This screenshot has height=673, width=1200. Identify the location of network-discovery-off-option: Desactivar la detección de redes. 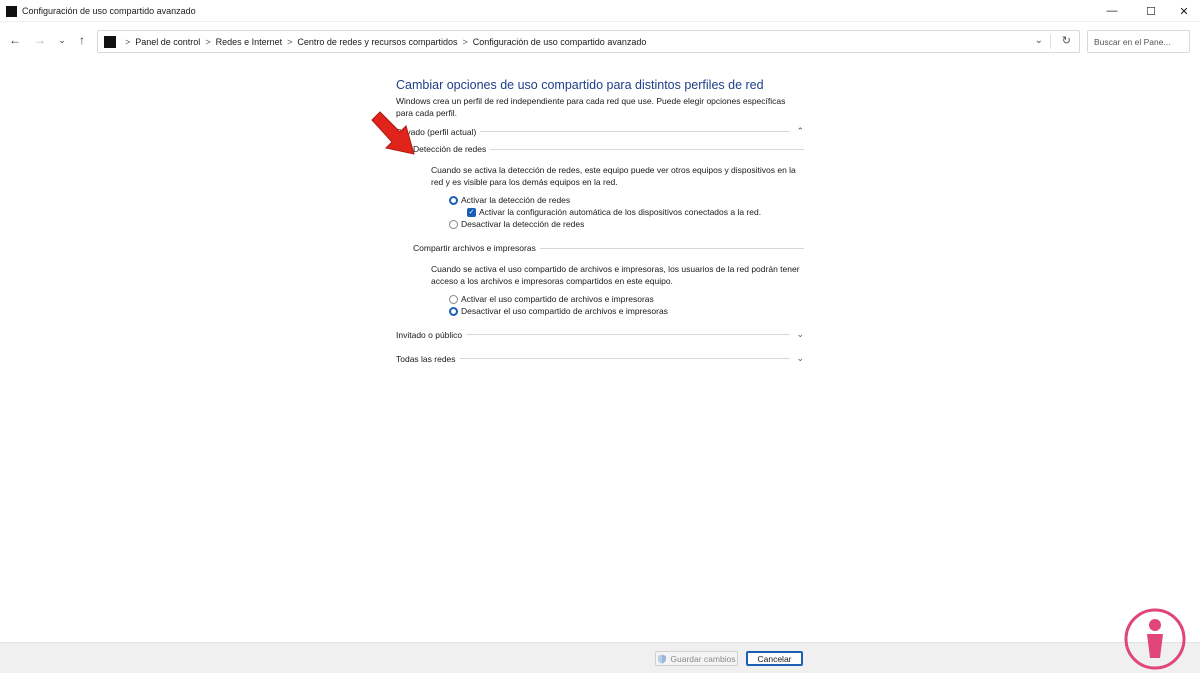
(516, 224).